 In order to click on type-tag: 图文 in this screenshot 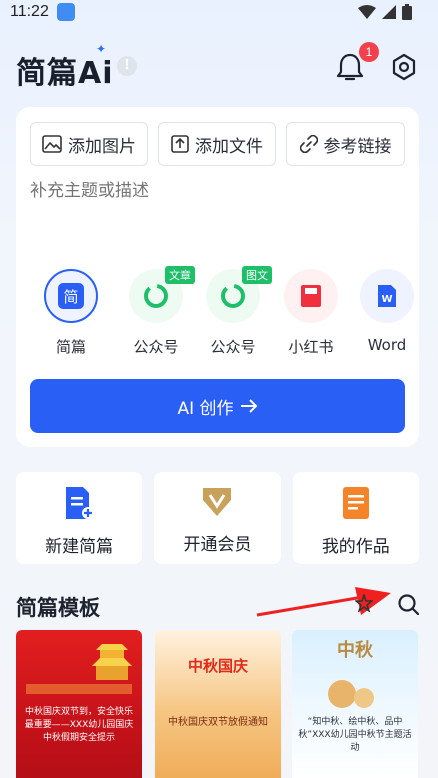, I will do `click(257, 275)`.